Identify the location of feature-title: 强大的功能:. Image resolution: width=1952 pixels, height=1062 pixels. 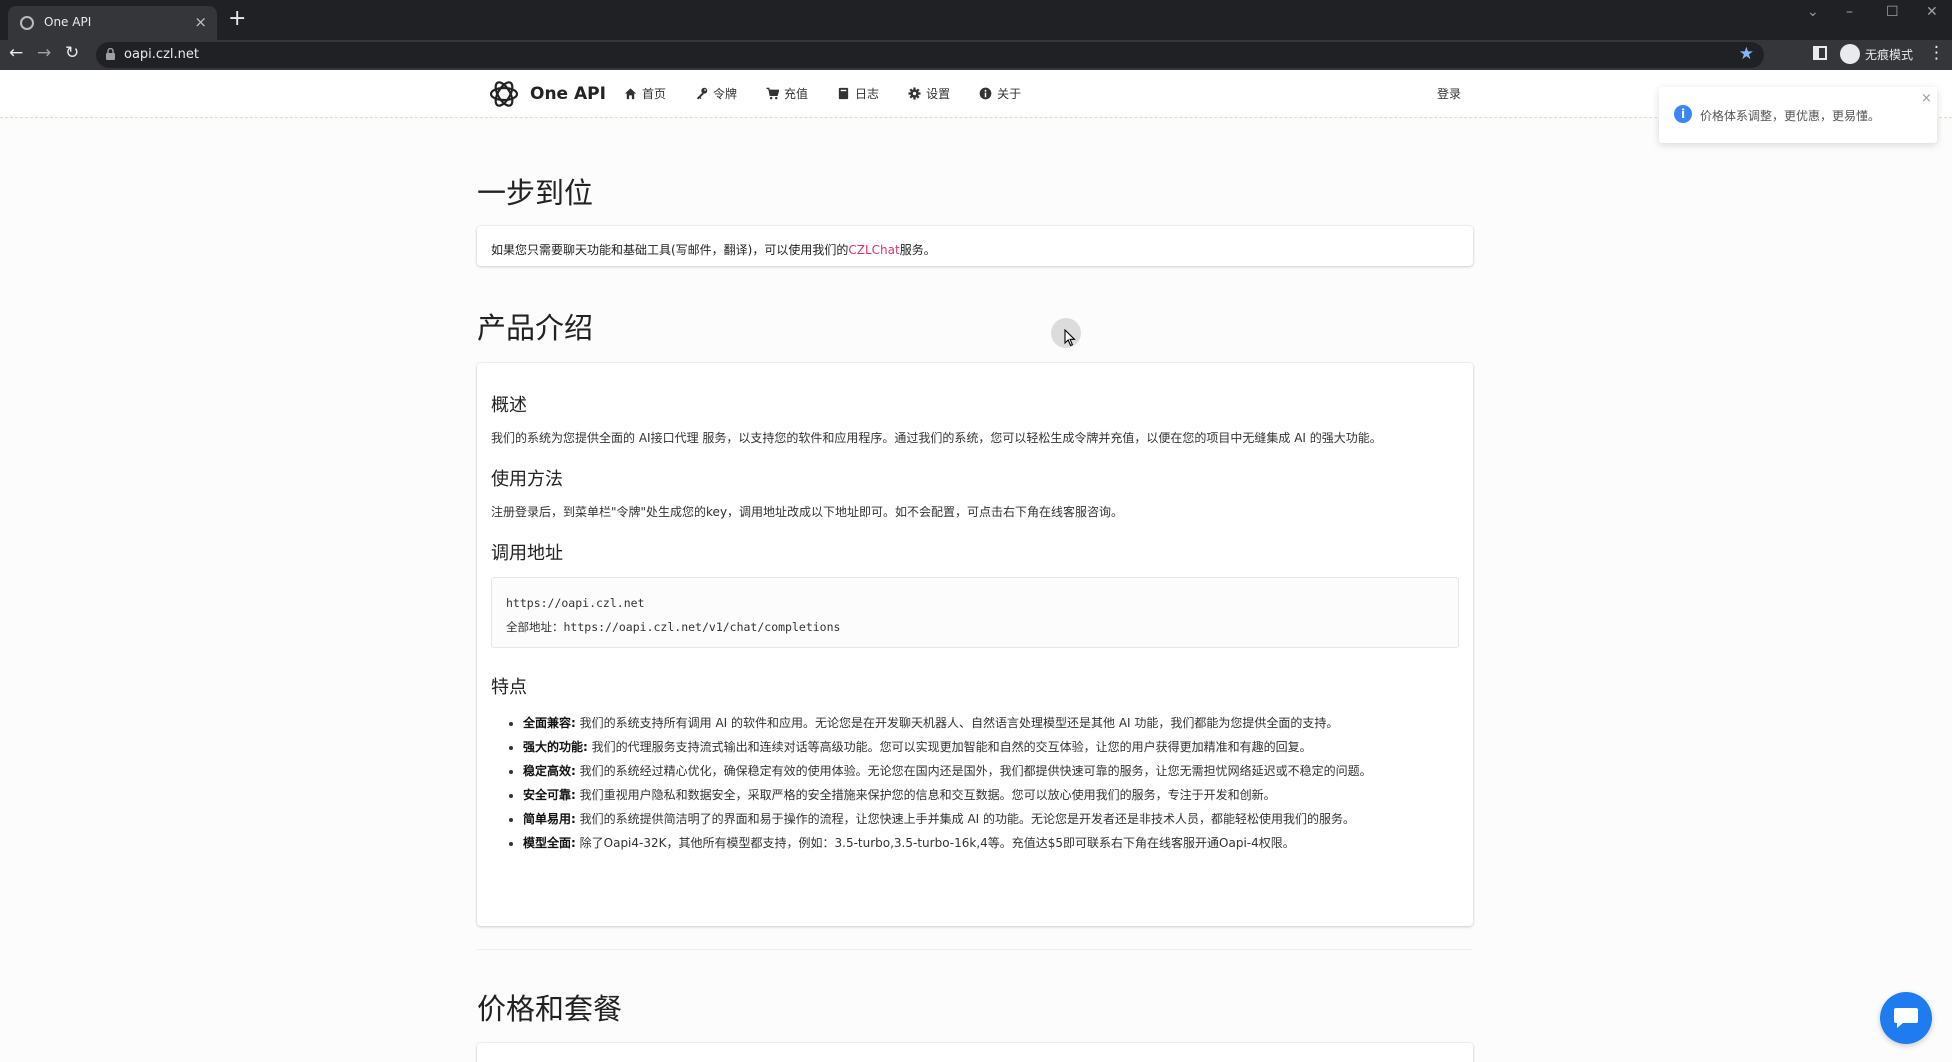
(555, 747).